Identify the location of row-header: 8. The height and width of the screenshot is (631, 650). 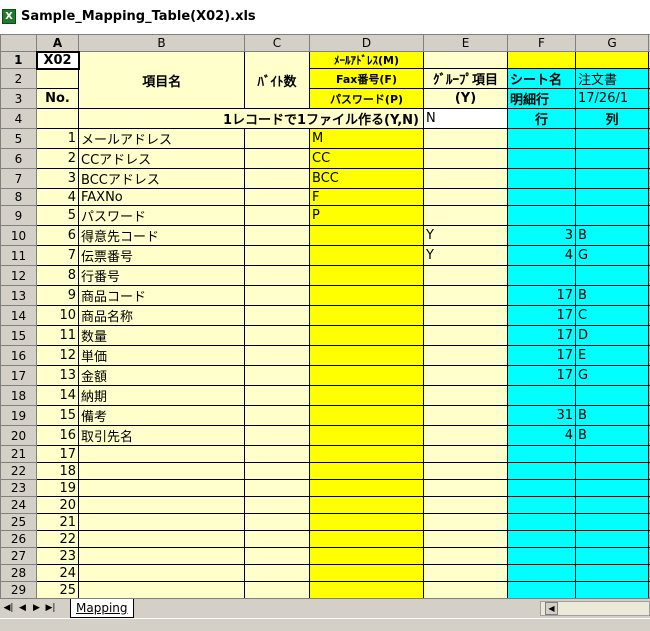
(19, 197).